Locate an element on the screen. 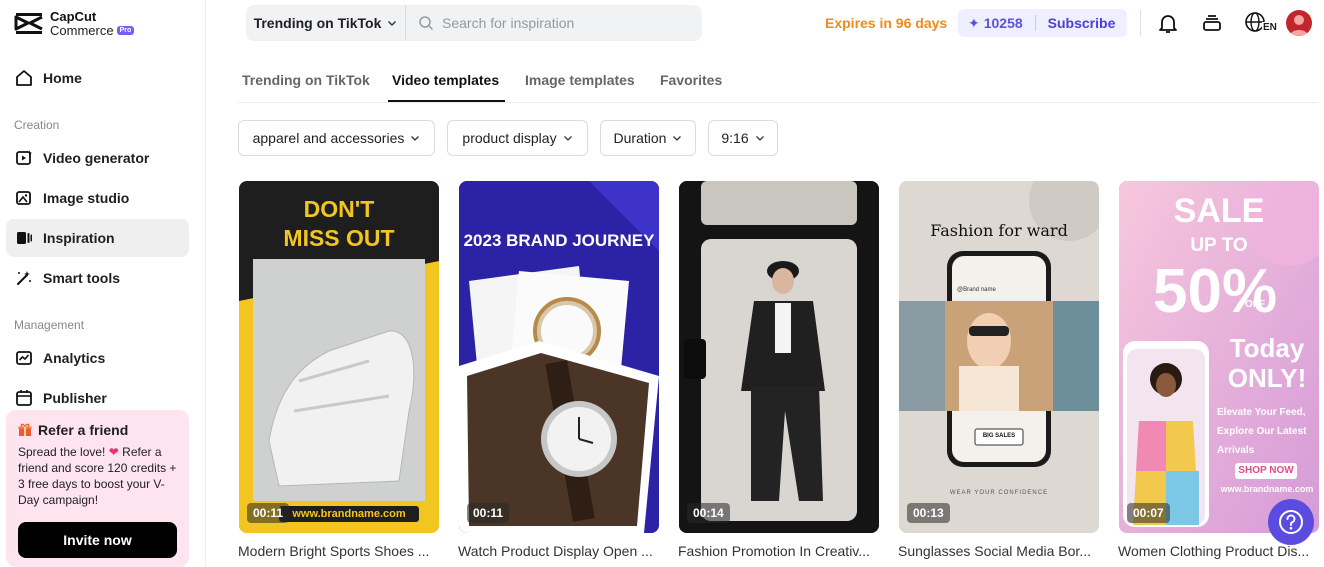 The width and height of the screenshot is (1324, 567). card-shop-now: SHOP NOW is located at coordinates (1266, 471).